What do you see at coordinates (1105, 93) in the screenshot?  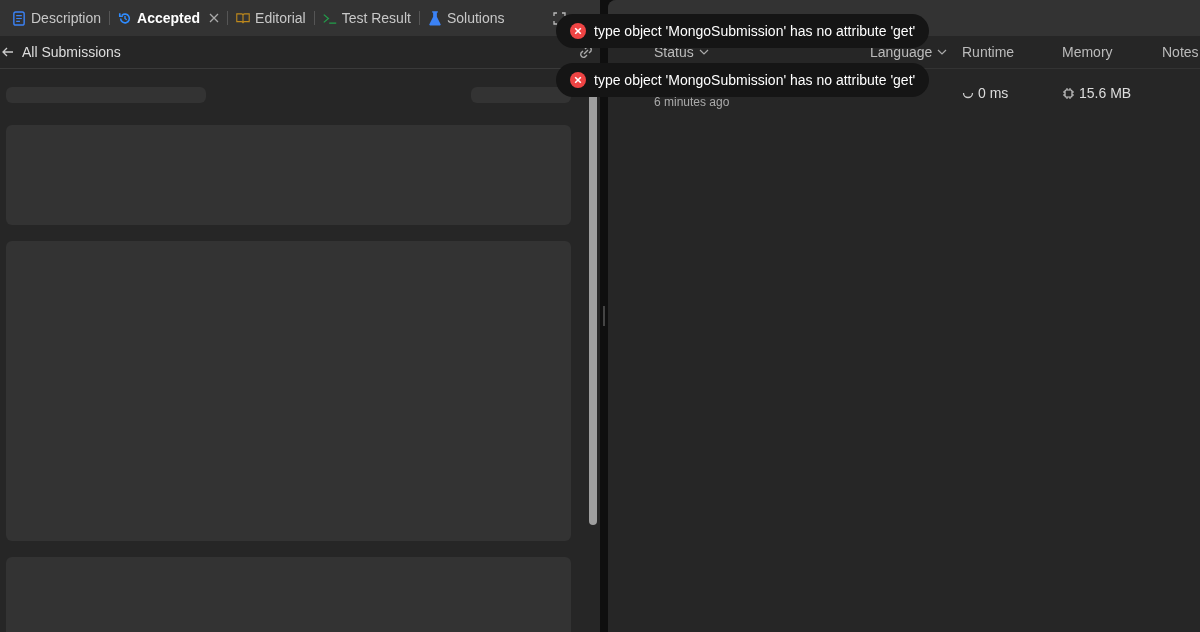 I see `memory-value: 15.6 MB` at bounding box center [1105, 93].